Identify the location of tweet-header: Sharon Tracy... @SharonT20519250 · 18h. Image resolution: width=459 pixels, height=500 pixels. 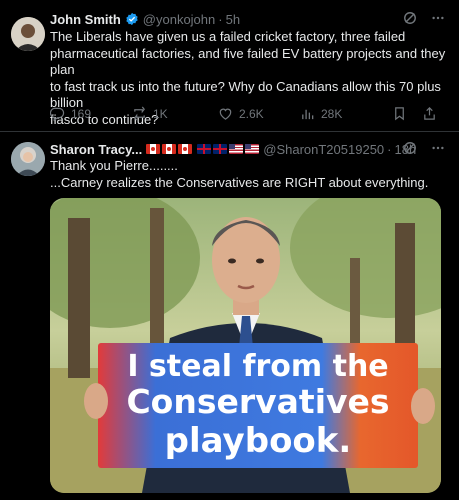
(233, 149).